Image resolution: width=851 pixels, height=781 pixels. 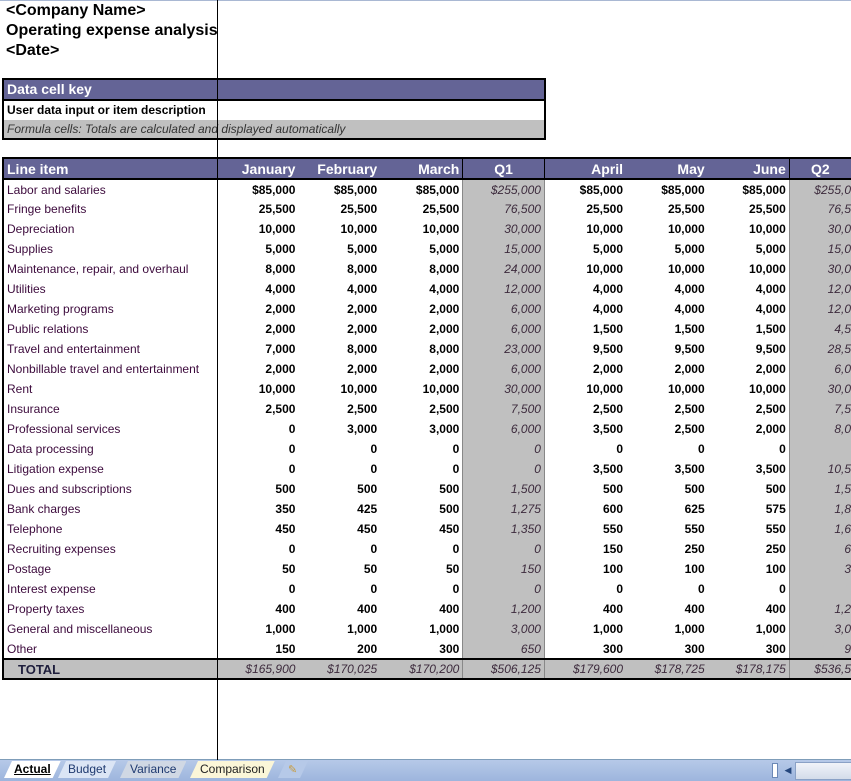 What do you see at coordinates (667, 249) in the screenshot?
I see `may-cell: 5,000` at bounding box center [667, 249].